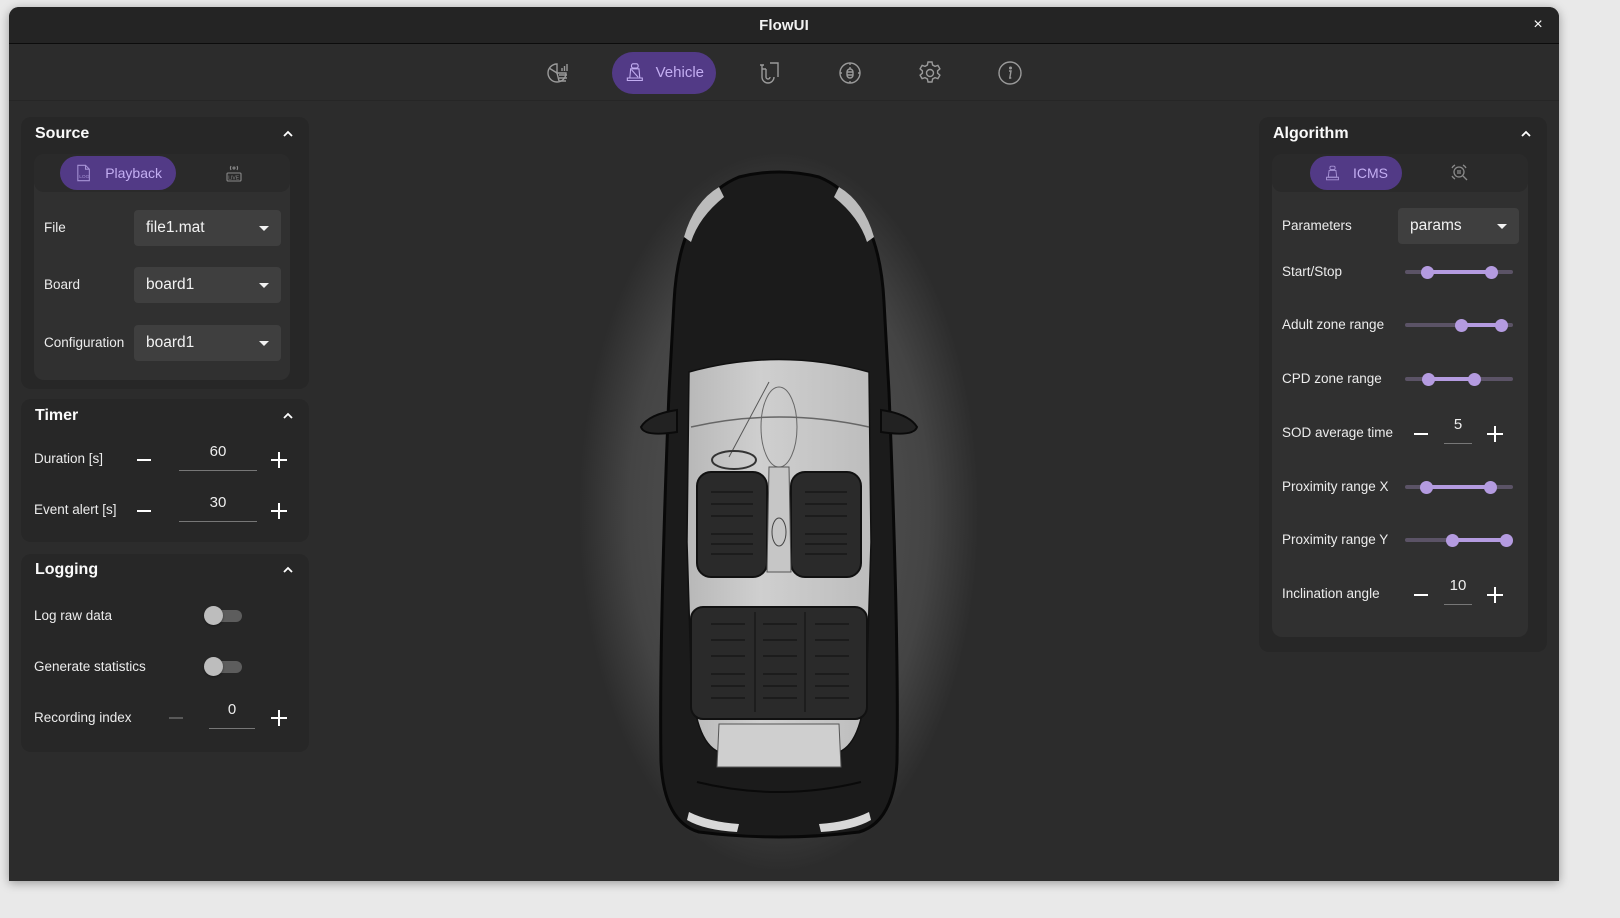 This screenshot has height=918, width=1620. I want to click on duration-decrement-button, so click(144, 460).